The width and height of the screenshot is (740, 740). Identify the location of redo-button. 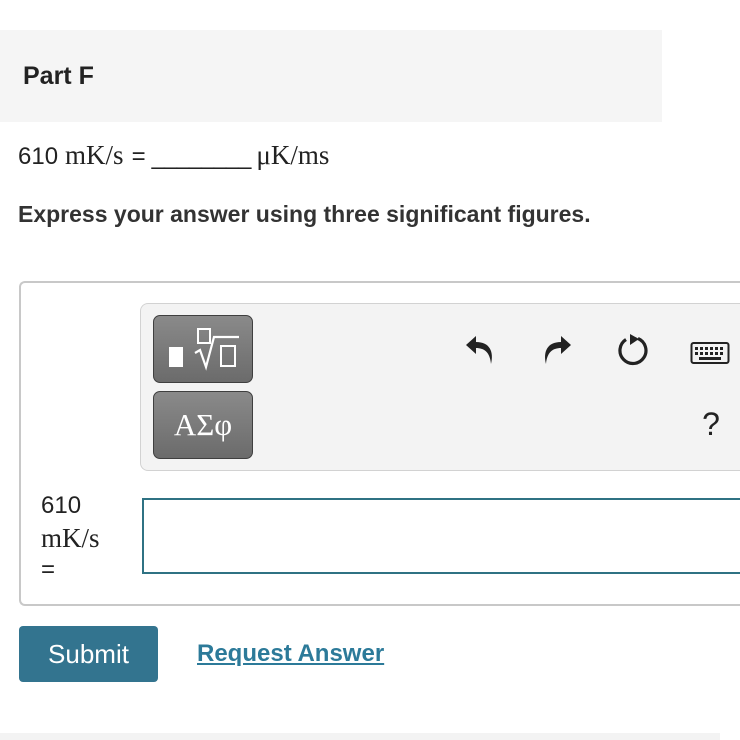
(557, 350).